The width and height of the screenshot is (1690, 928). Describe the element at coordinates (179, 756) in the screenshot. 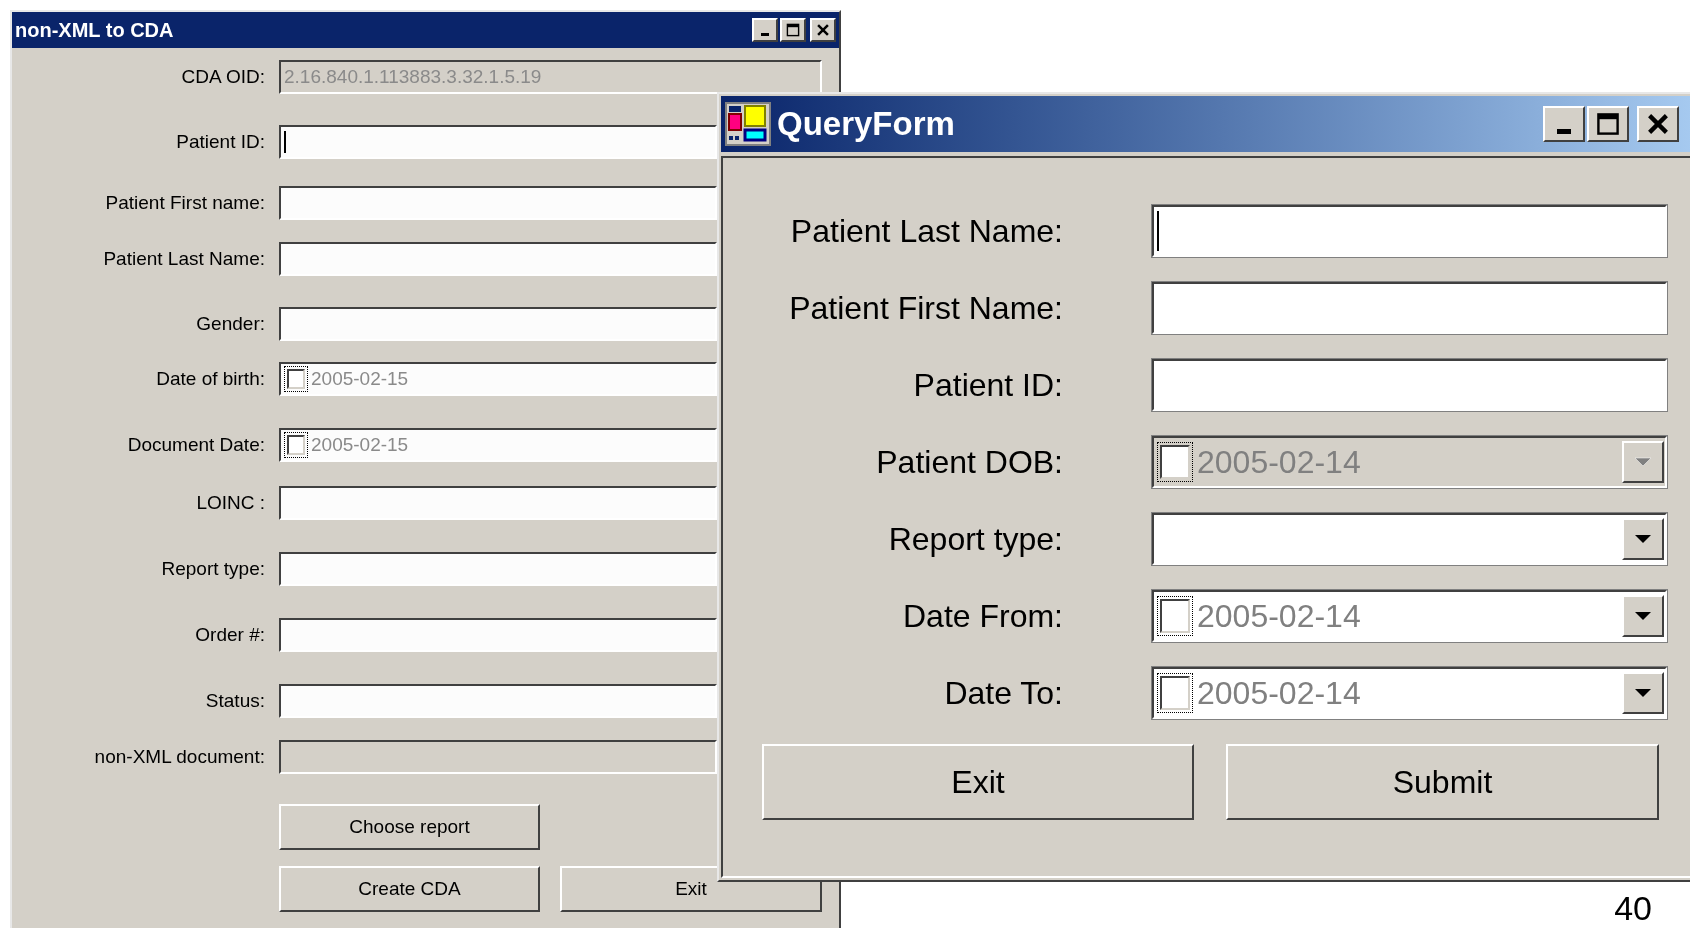

I see `field-label: non-XML document:` at that location.